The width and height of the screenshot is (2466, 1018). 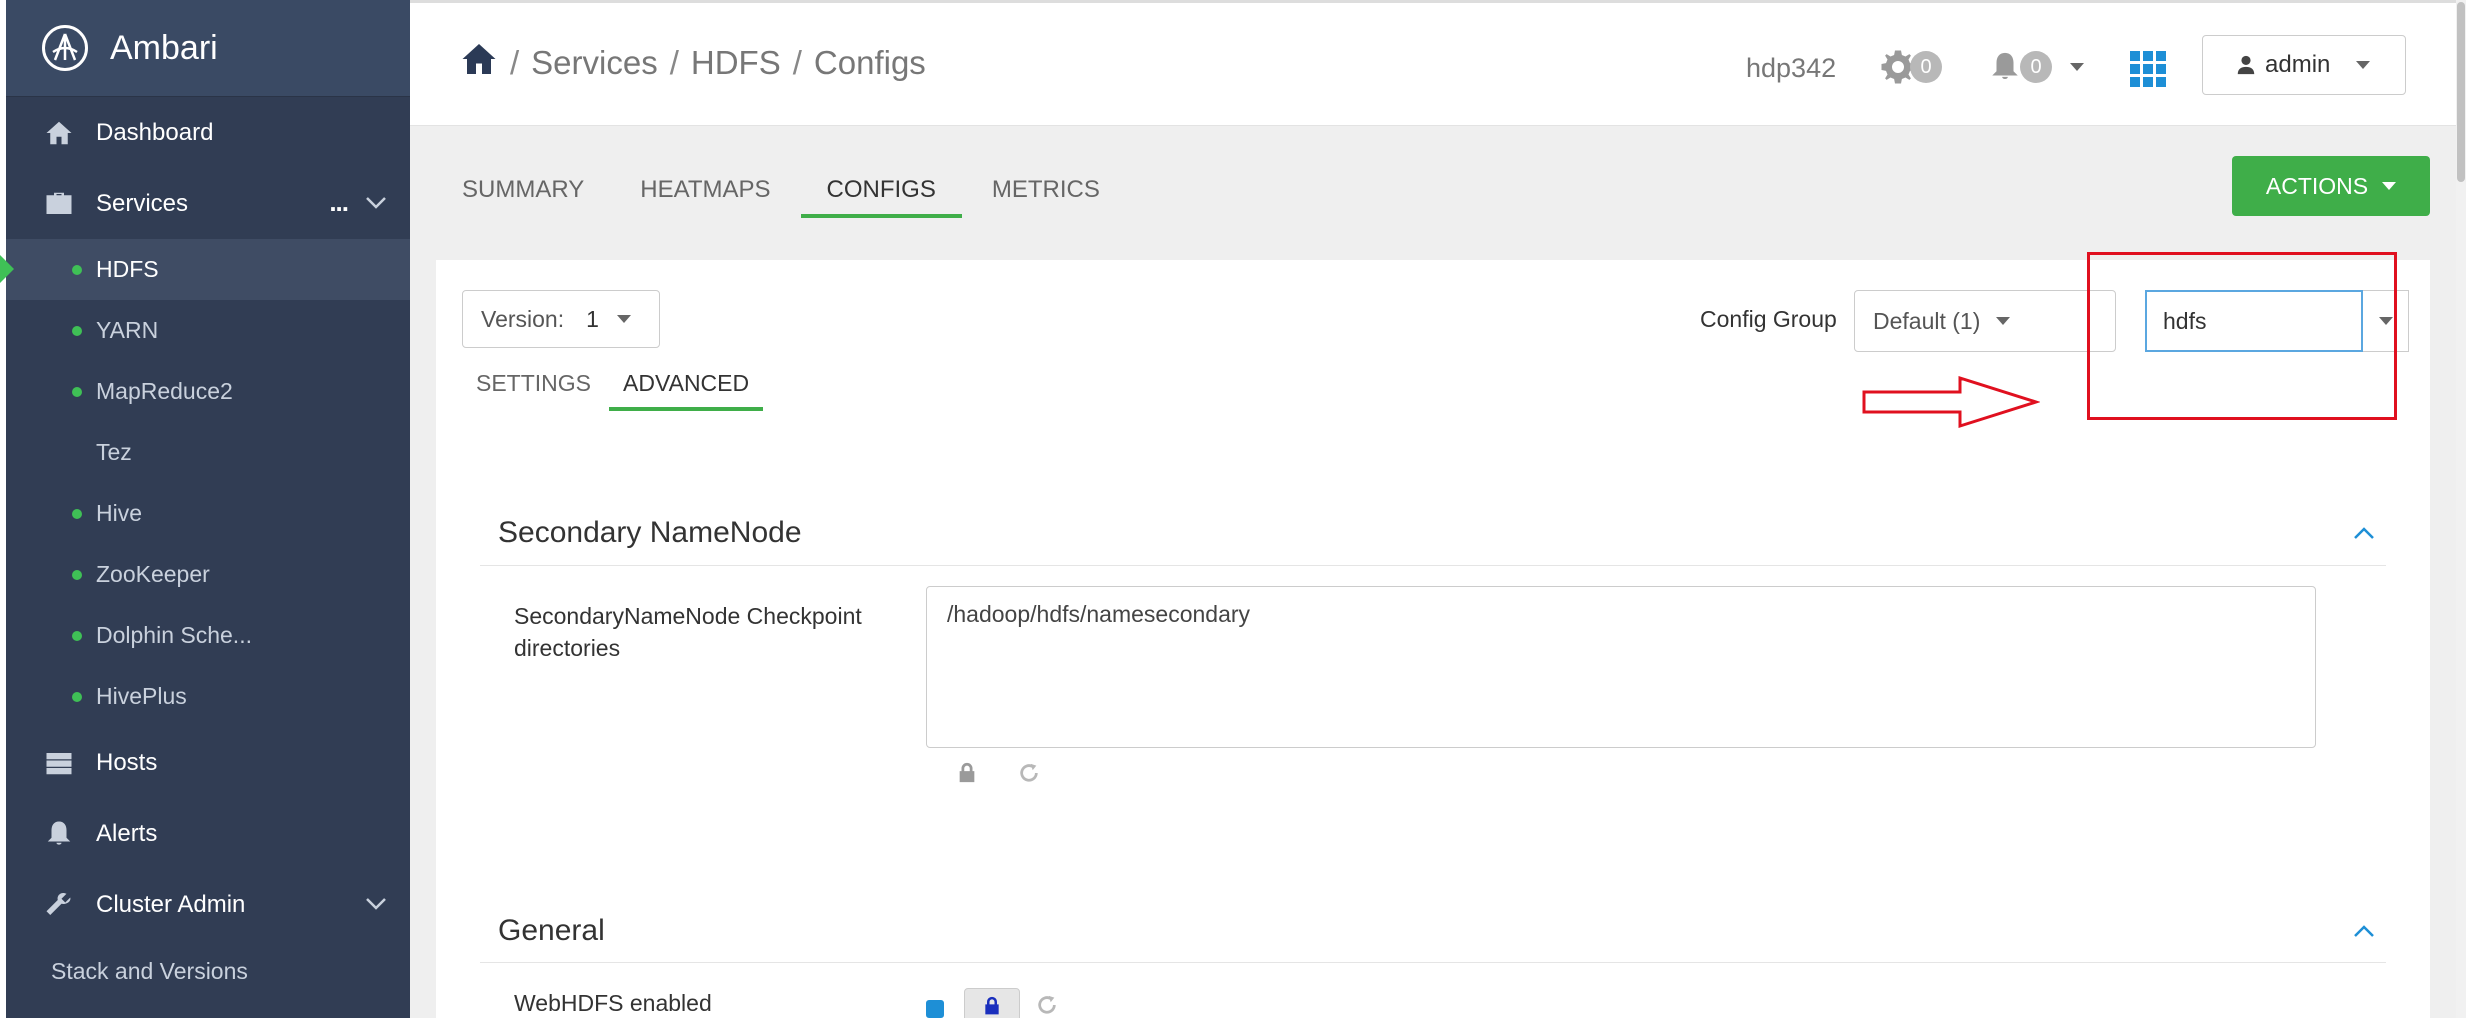 I want to click on sidebar-service-label: ZooKeeper, so click(x=153, y=574).